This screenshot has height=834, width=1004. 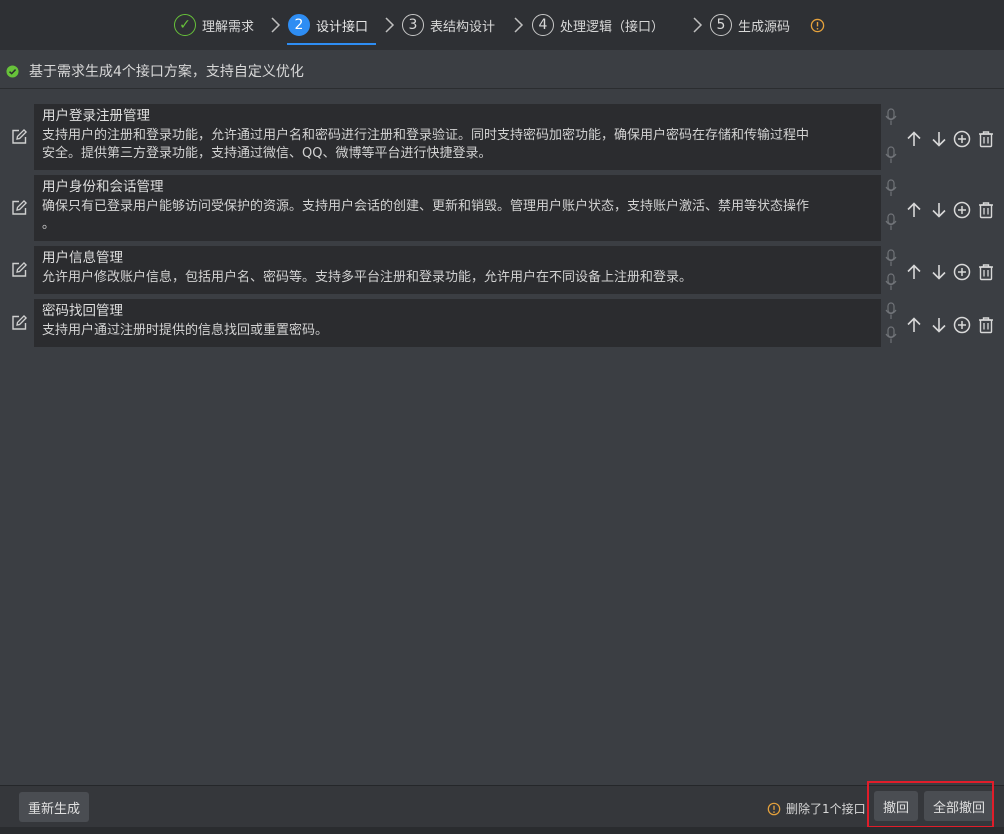 What do you see at coordinates (774, 808) in the screenshot?
I see `warning-icon` at bounding box center [774, 808].